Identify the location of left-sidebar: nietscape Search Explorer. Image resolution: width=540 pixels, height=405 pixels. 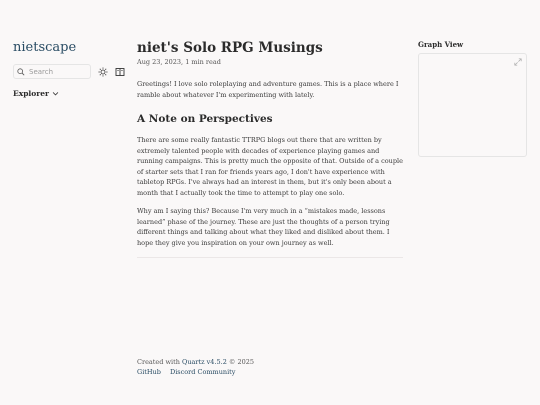
(69, 69).